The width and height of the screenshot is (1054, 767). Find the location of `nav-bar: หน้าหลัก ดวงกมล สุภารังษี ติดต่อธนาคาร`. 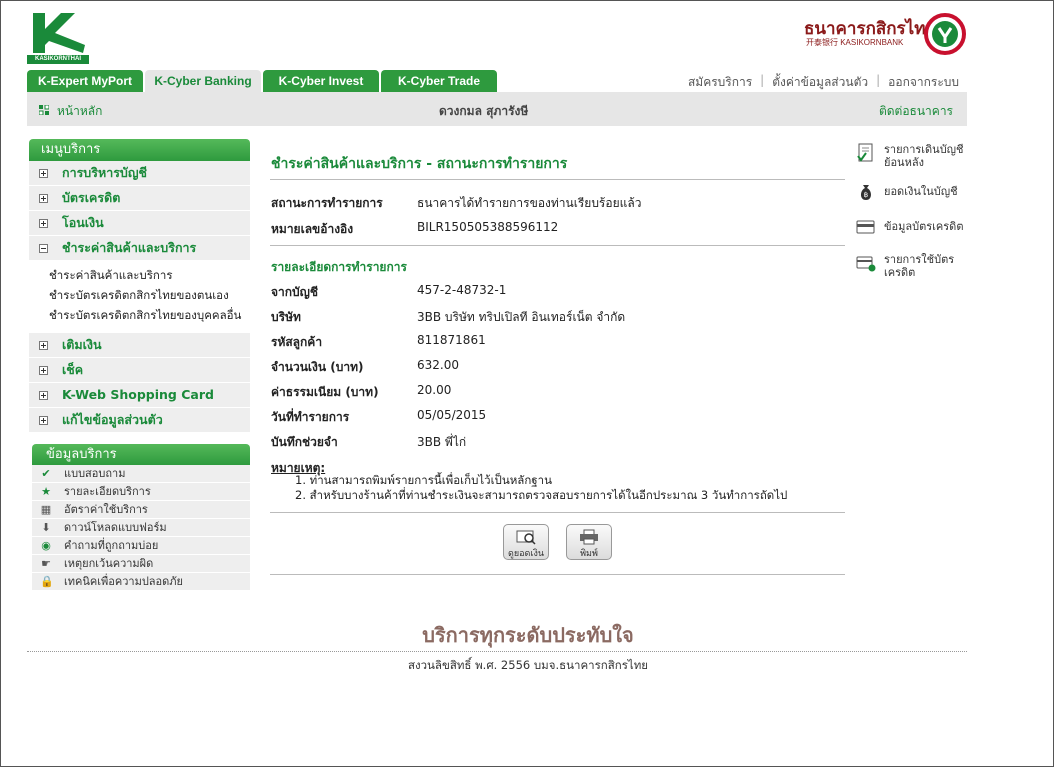

nav-bar: หน้าหลัก ดวงกมล สุภารังษี ติดต่อธนาคาร is located at coordinates (497, 109).